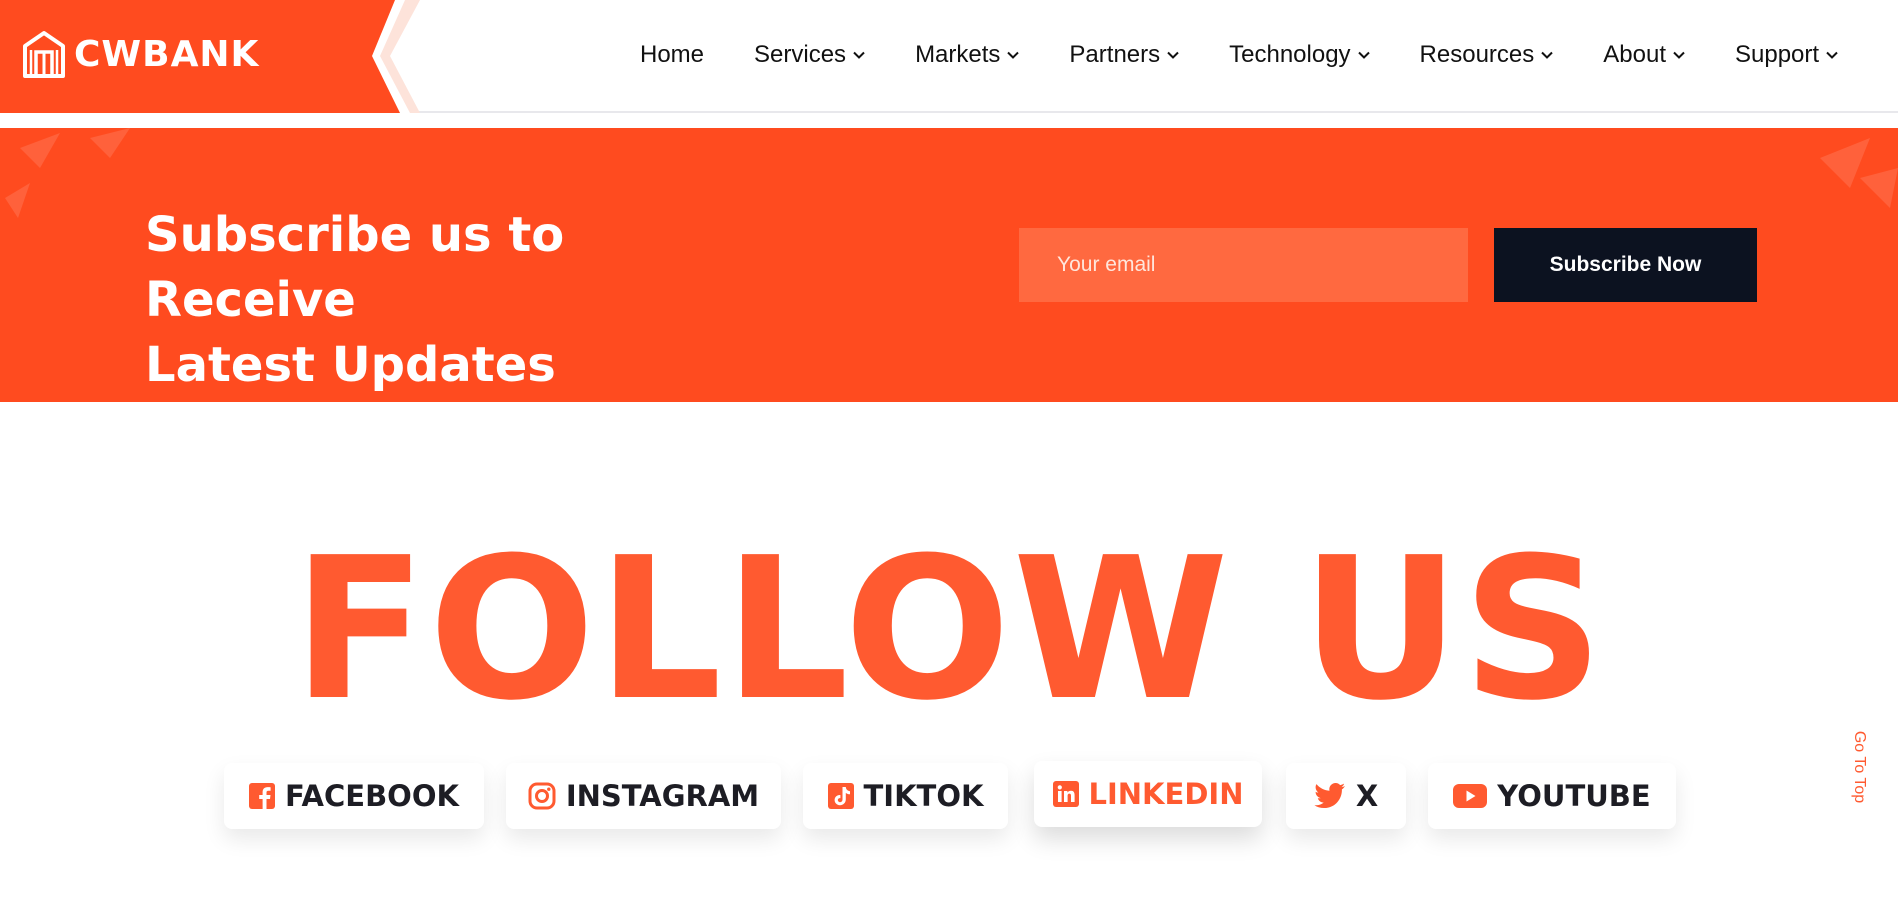  Describe the element at coordinates (1634, 54) in the screenshot. I see `nav-item-label: About` at that location.